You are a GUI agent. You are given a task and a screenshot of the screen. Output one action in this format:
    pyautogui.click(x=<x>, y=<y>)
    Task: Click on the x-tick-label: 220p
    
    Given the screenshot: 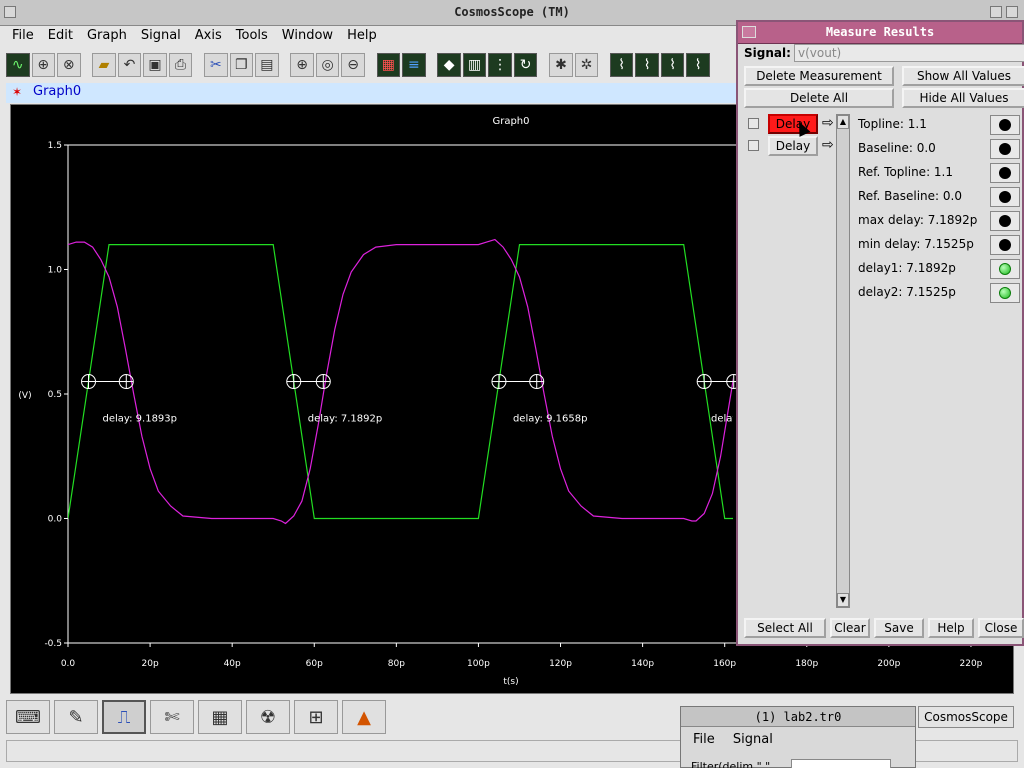 What is the action you would take?
    pyautogui.click(x=971, y=664)
    